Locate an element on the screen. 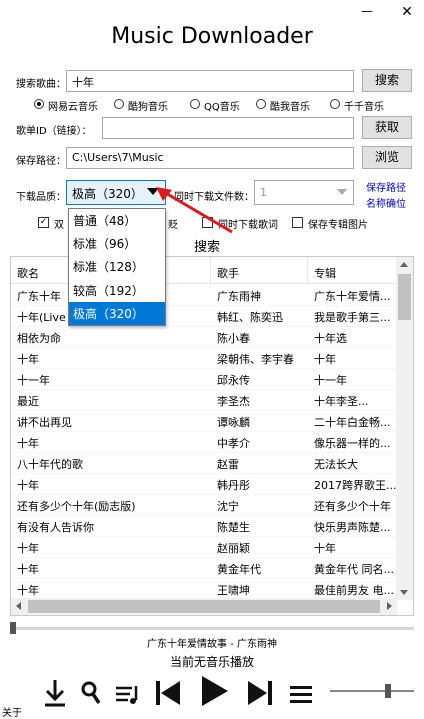 This screenshot has width=424, height=719. table-row: 相依为命 陈小春 十年选 is located at coordinates (204, 337).